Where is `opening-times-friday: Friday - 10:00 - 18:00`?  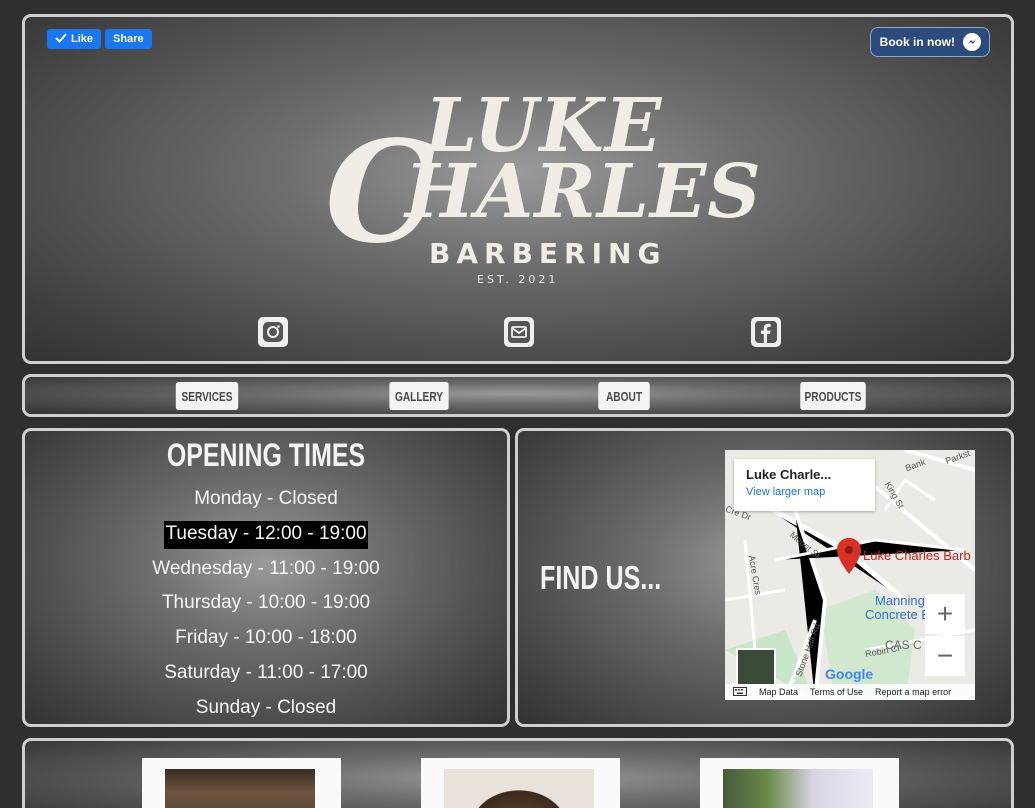
opening-times-friday: Friday - 10:00 - 18:00 is located at coordinates (266, 641).